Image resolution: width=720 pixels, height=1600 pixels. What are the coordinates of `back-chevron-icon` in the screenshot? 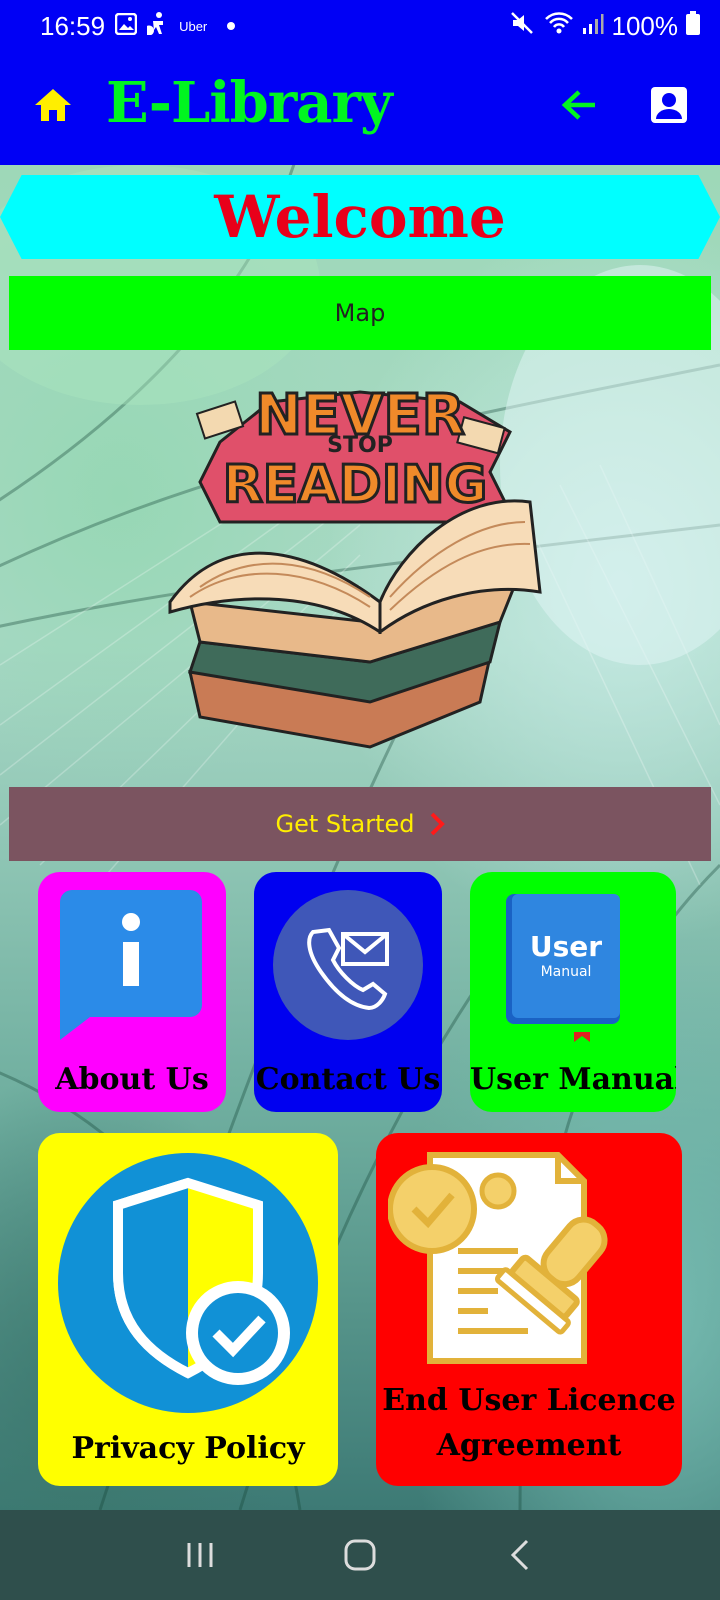 It's located at (519, 1555).